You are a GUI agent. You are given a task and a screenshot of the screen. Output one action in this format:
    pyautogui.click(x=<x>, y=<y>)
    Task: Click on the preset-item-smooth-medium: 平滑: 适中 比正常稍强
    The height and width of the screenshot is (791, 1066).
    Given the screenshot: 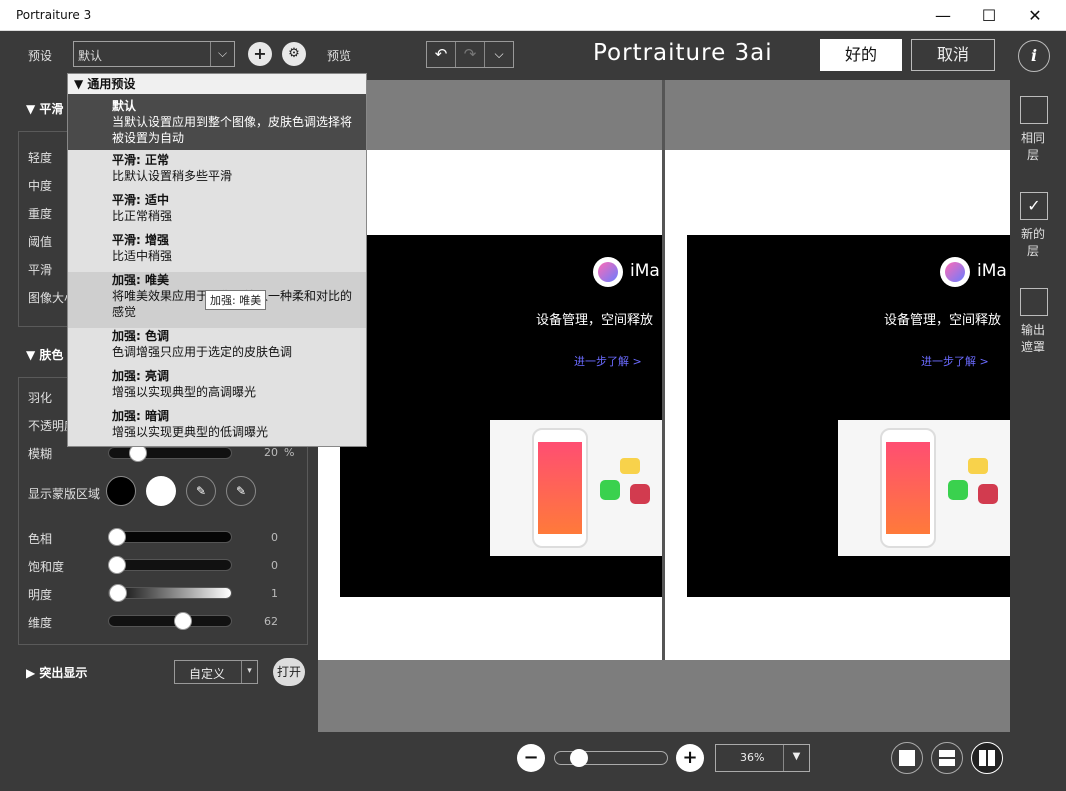 What is the action you would take?
    pyautogui.click(x=217, y=212)
    